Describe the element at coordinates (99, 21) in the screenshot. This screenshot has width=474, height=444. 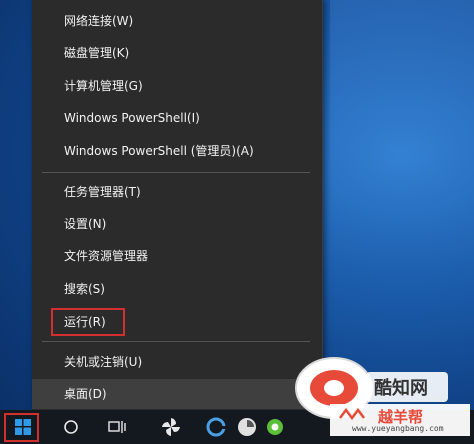
I see `menu-item-label: 网络连接(W)` at that location.